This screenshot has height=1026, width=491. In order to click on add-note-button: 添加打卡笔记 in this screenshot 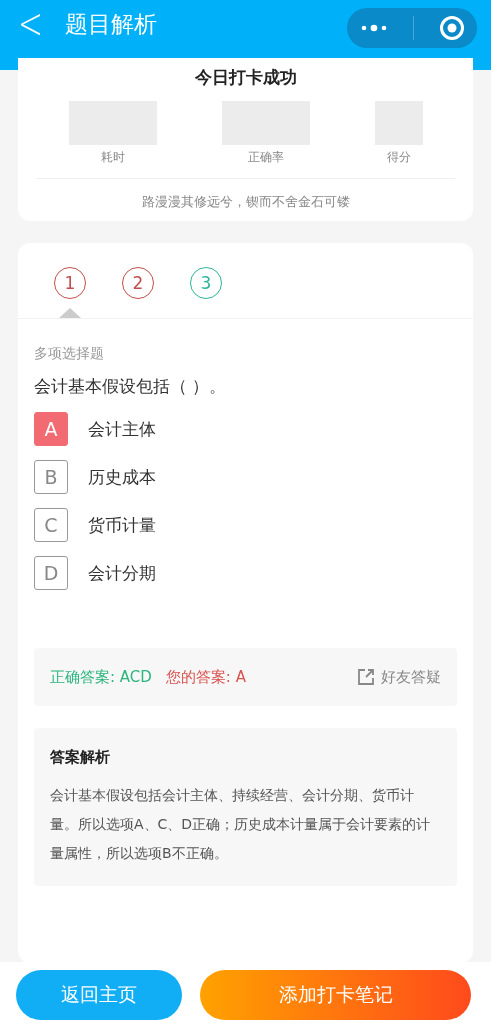, I will do `click(335, 995)`.